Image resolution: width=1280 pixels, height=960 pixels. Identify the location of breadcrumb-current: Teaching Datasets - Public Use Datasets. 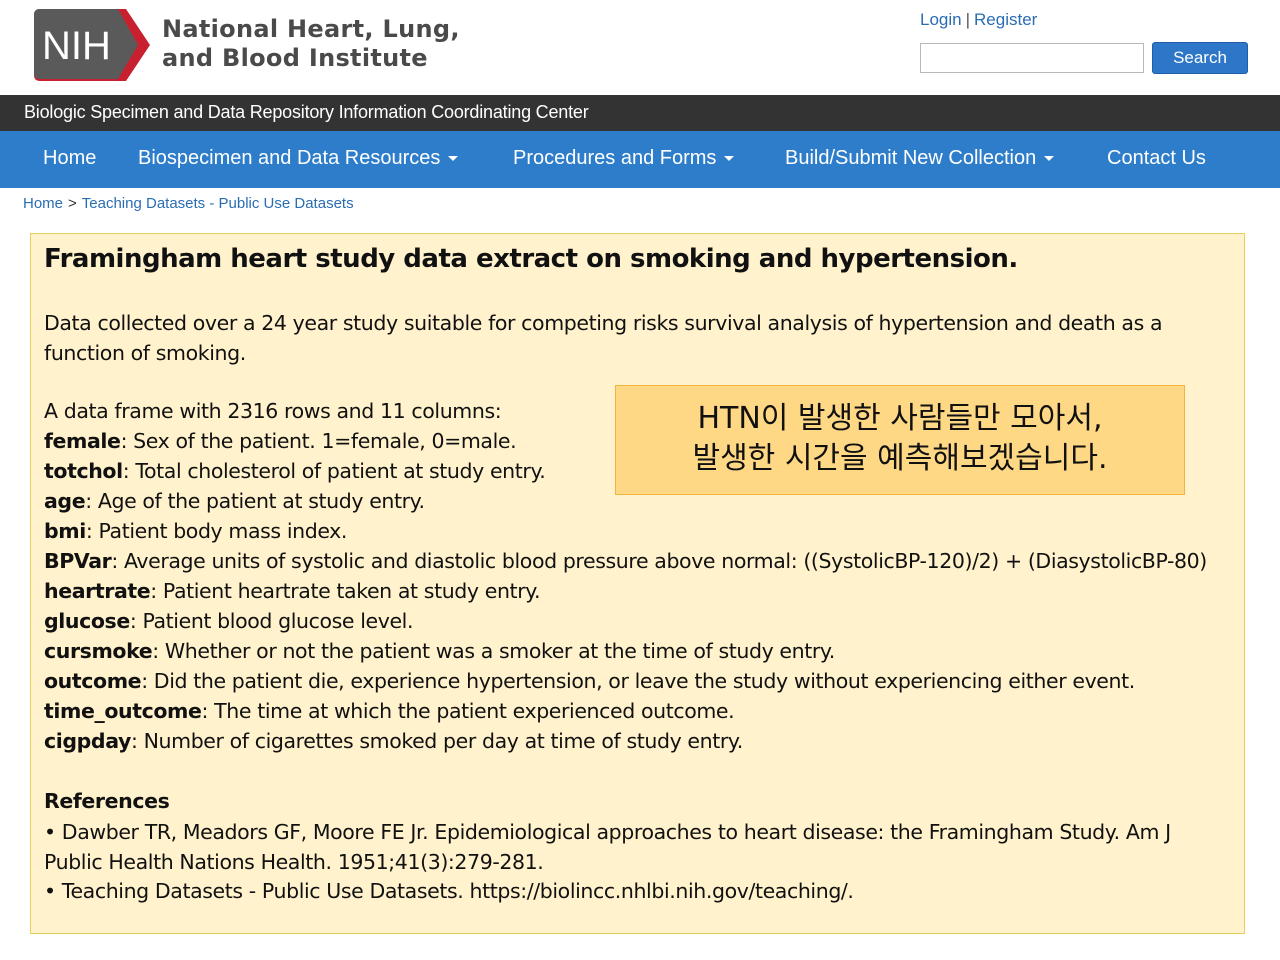
(218, 203).